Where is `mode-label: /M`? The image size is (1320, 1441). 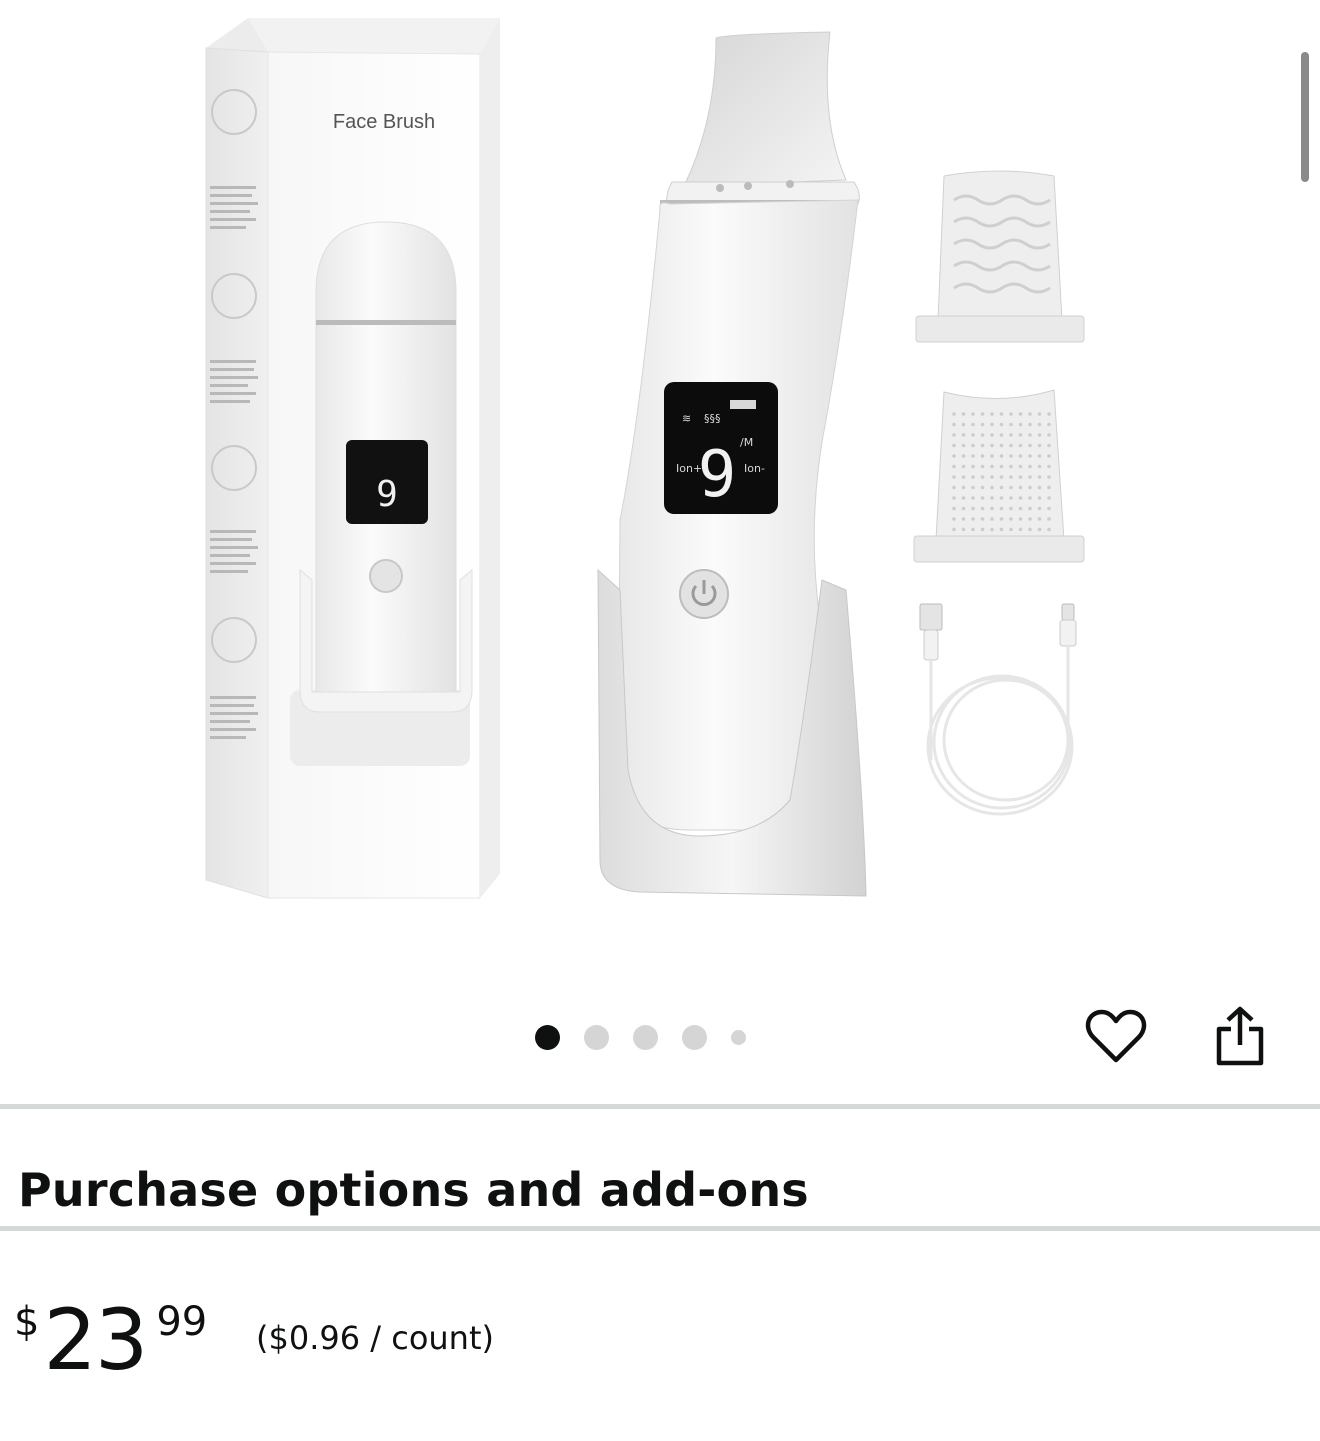 mode-label: /M is located at coordinates (746, 442).